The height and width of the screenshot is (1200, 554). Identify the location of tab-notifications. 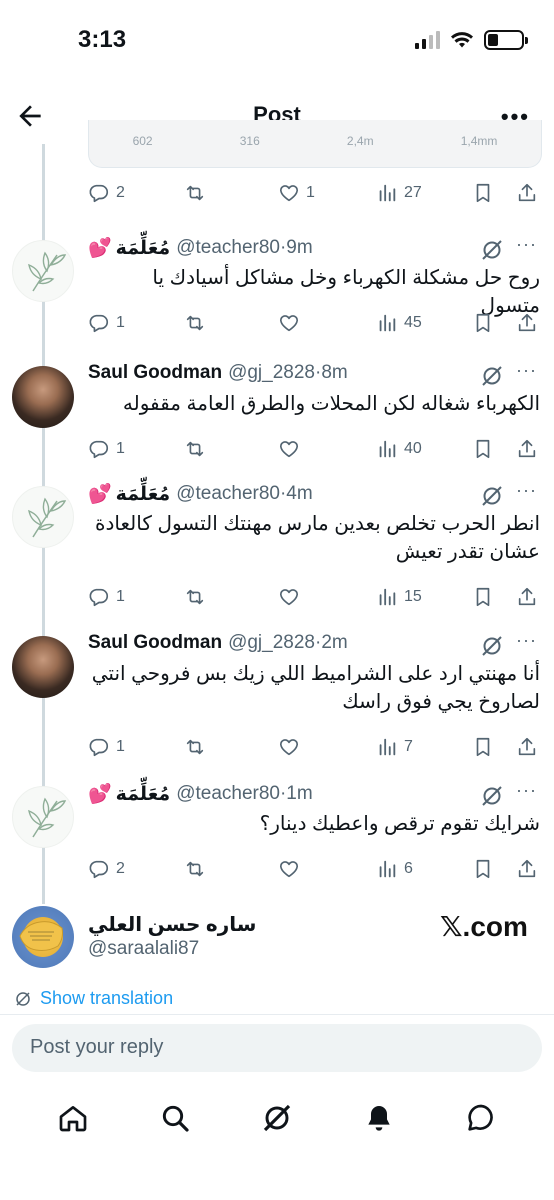
(379, 1120).